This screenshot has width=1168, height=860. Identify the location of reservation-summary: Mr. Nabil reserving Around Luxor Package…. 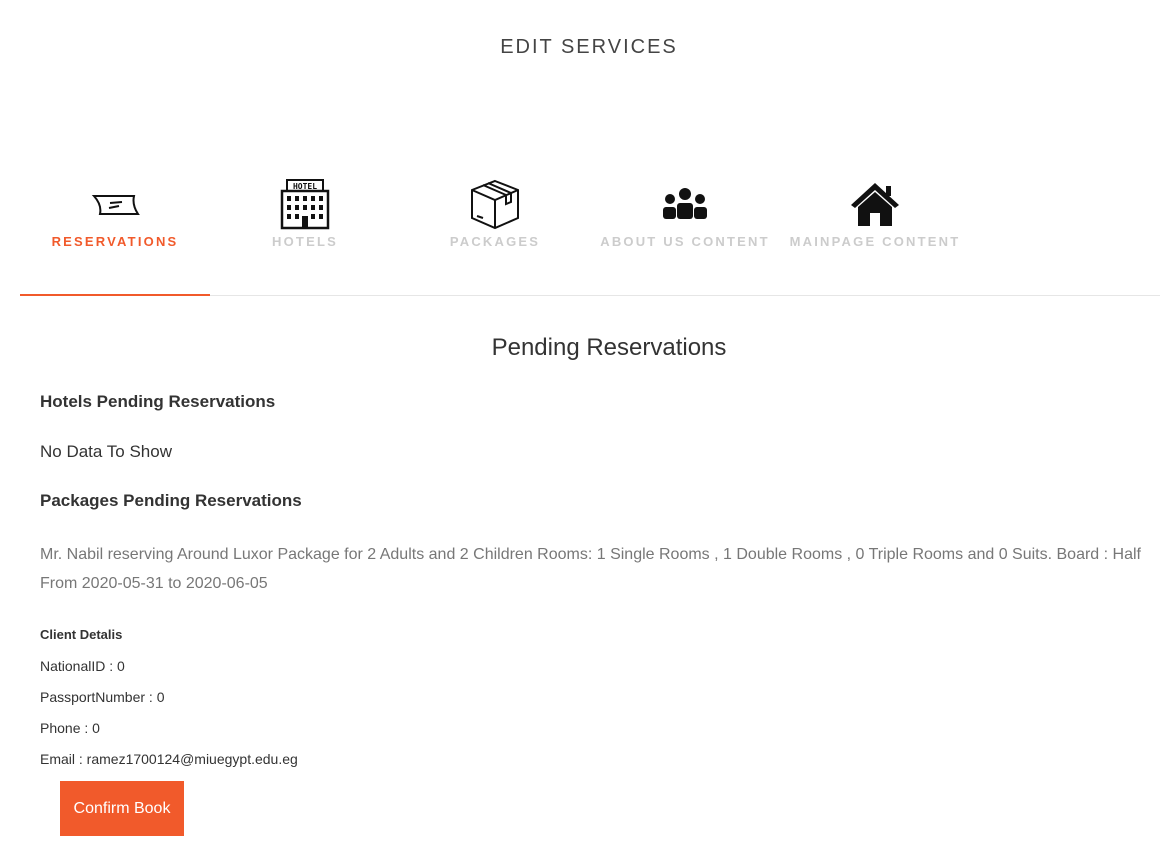
(600, 569).